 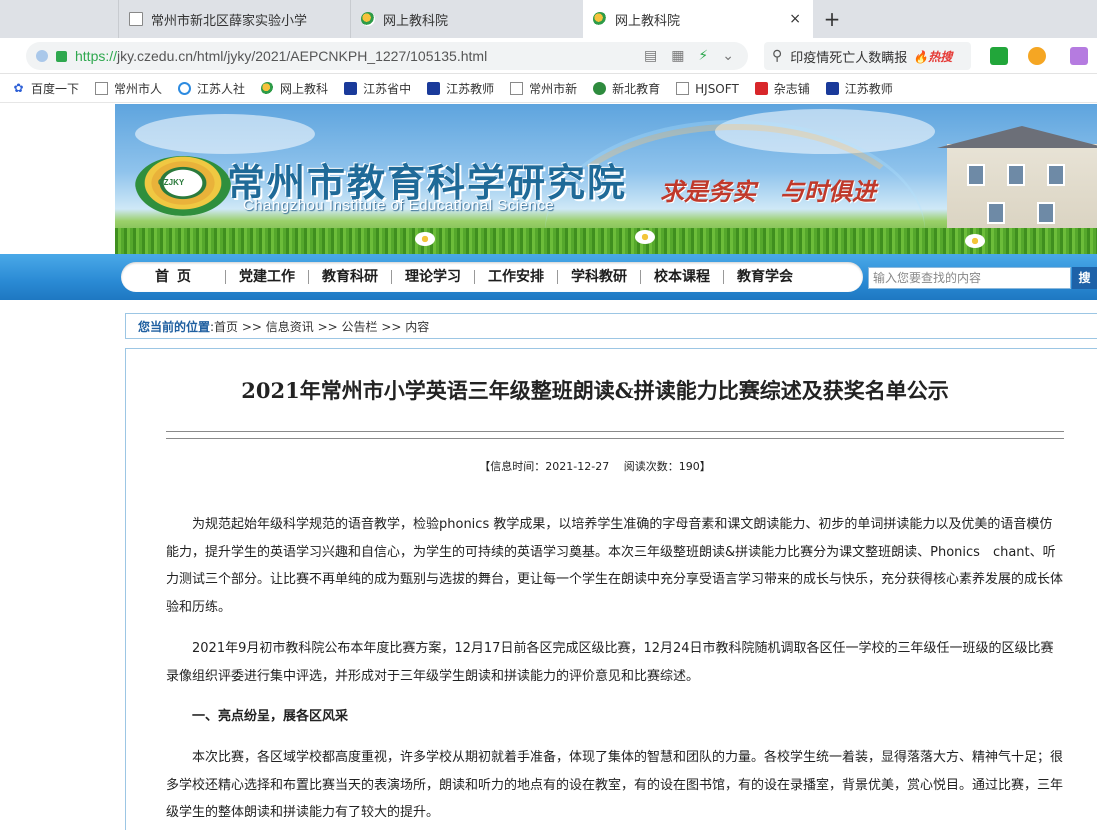 I want to click on site-slogan: 求是务实 与时俱进, so click(x=768, y=191).